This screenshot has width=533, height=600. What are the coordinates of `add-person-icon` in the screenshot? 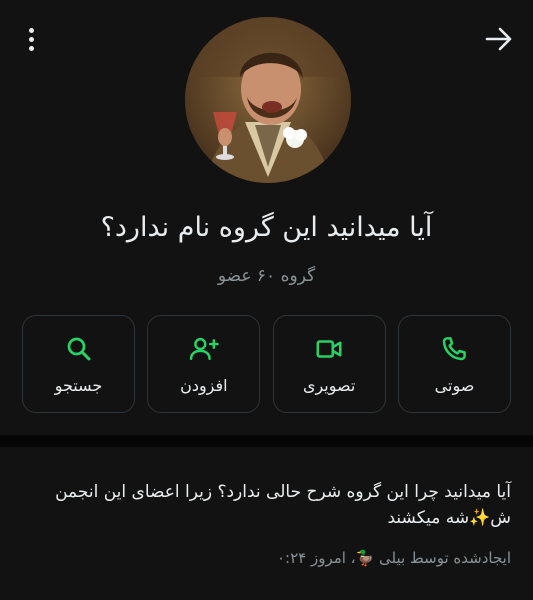 It's located at (204, 348).